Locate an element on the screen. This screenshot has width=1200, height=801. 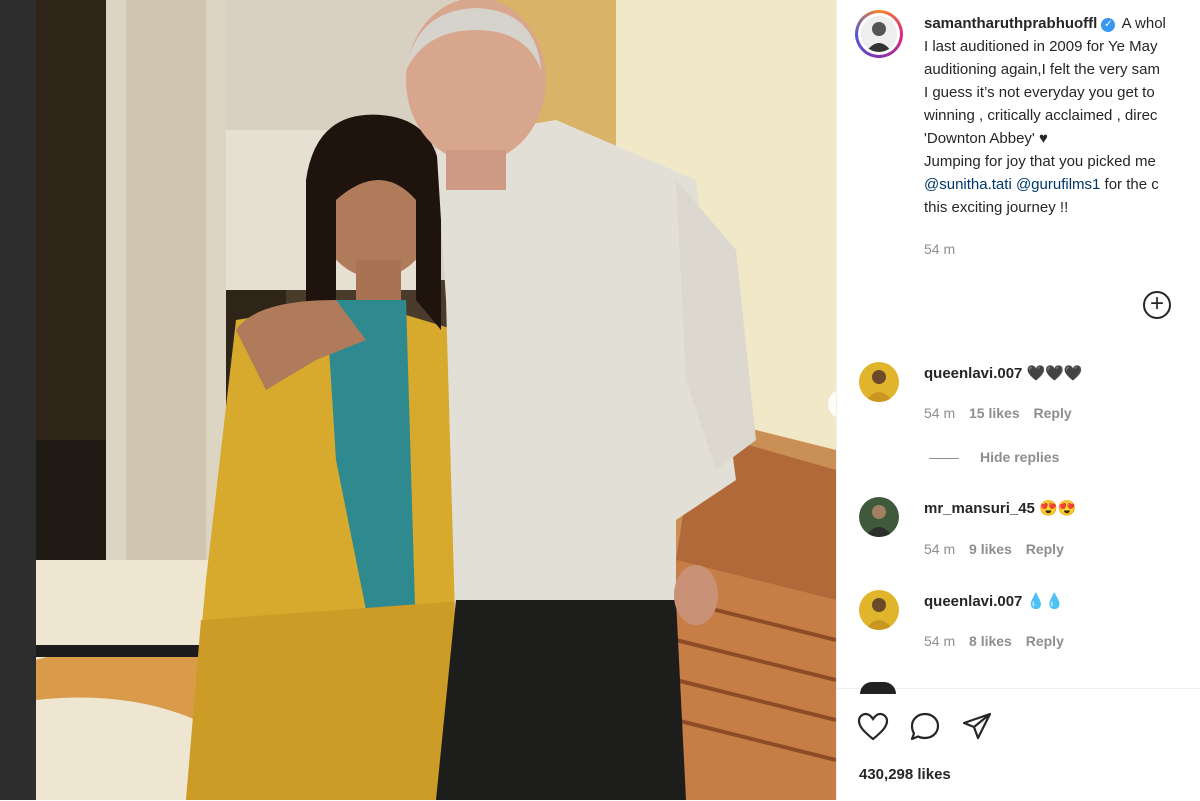
caption-line-8: @sunitha.tati @gurufilms1 for the c is located at coordinates (1041, 184).